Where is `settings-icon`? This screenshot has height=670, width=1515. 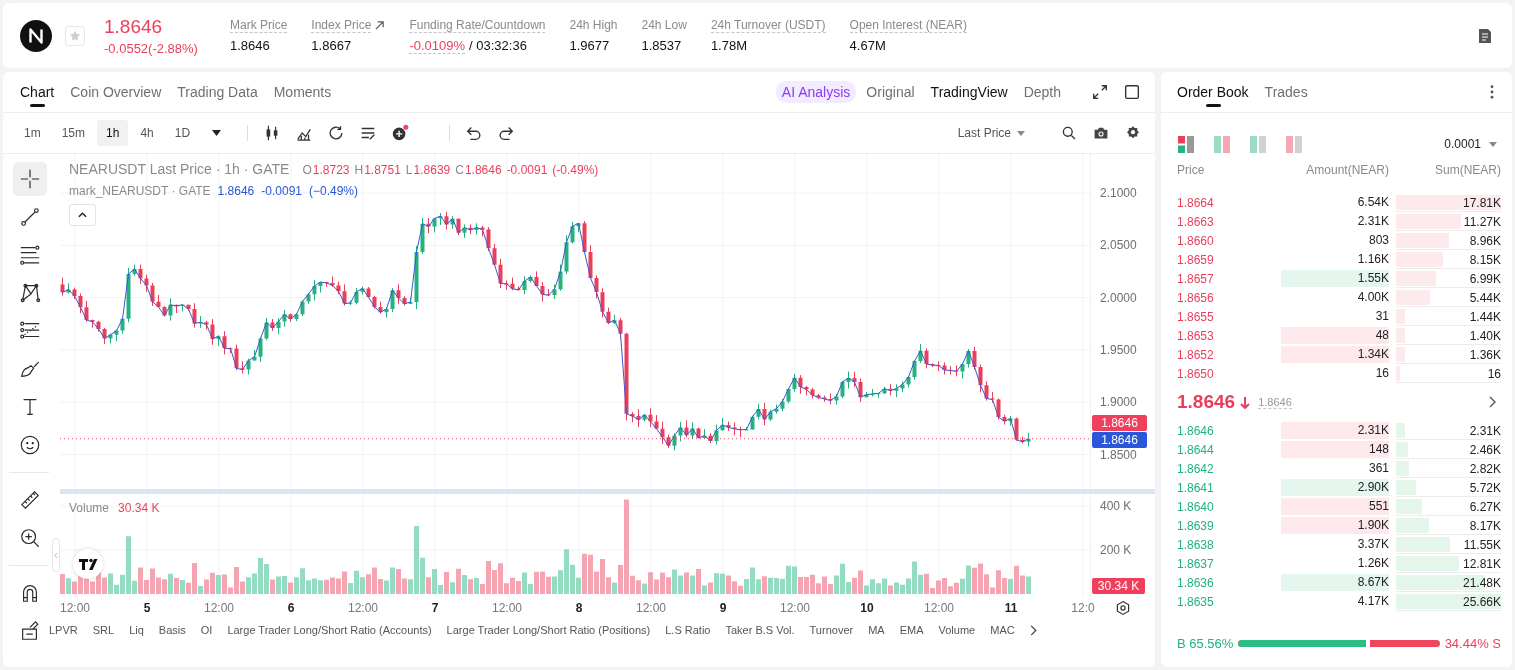 settings-icon is located at coordinates (1133, 133).